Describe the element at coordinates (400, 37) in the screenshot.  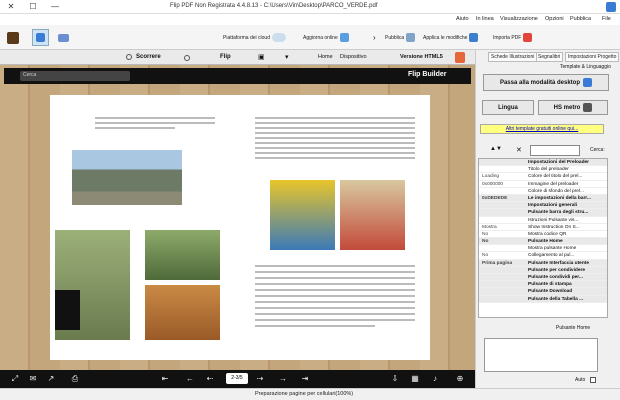
I see `publish-button: Pubblica` at that location.